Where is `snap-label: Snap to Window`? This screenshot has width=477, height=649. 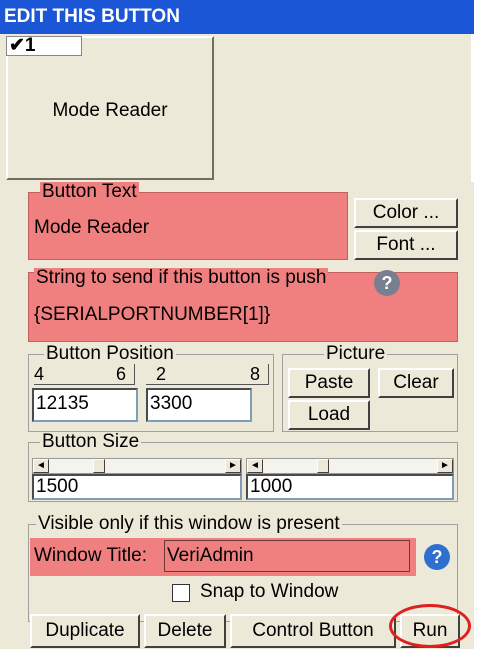 snap-label: Snap to Window is located at coordinates (269, 591).